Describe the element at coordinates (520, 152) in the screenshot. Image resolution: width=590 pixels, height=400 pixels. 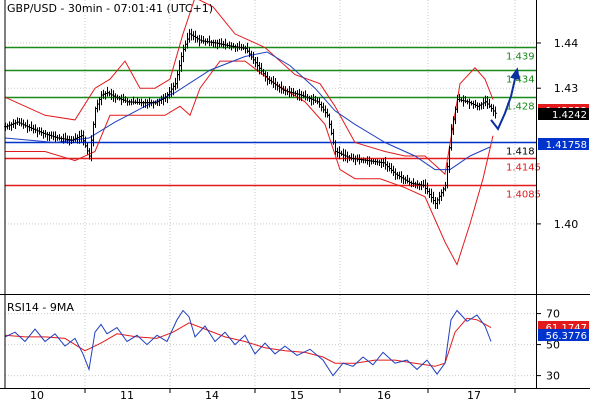
I see `level-label: 1.418` at that location.